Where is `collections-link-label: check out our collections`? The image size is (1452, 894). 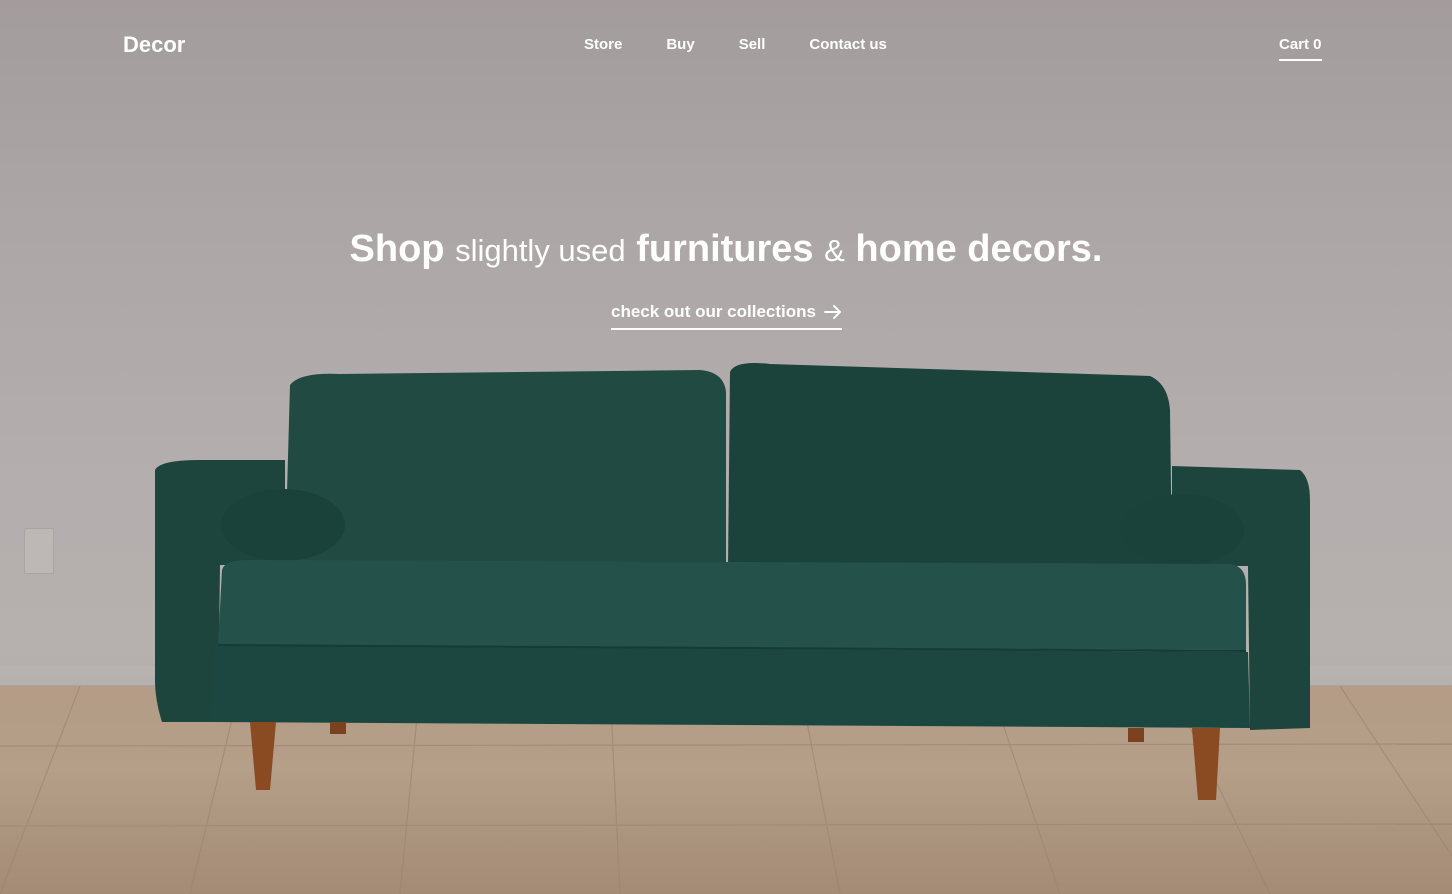
collections-link-label: check out our collections is located at coordinates (713, 311).